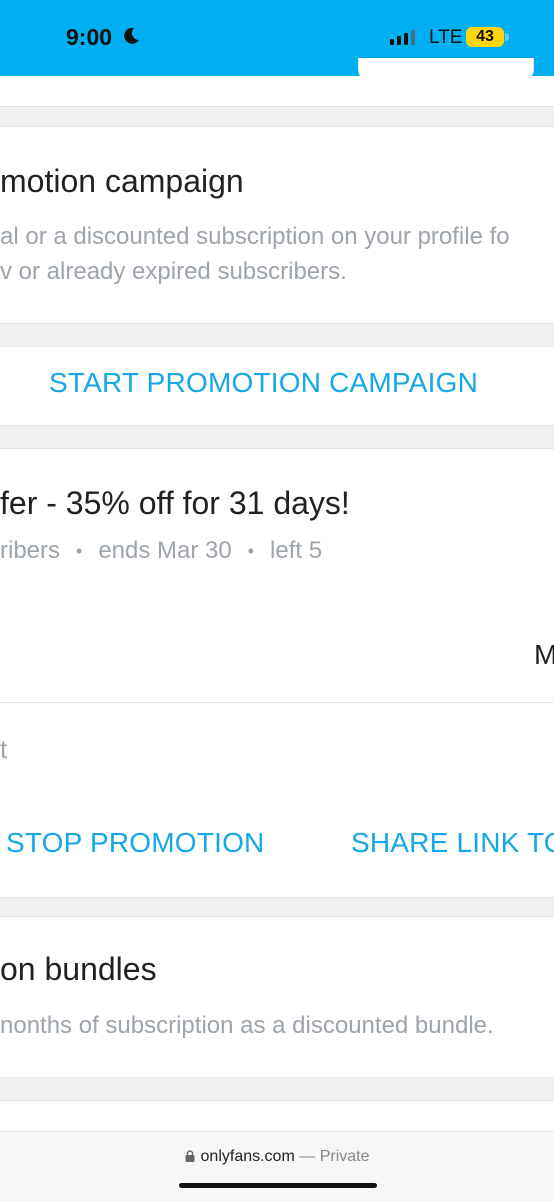 The height and width of the screenshot is (1201, 554). What do you see at coordinates (135, 843) in the screenshot?
I see `stop-promotion-button: STOP PROMOTION` at bounding box center [135, 843].